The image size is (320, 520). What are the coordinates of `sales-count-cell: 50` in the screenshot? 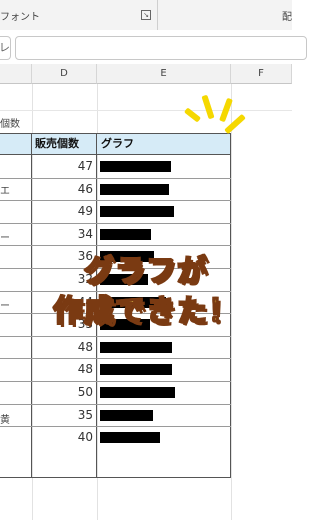 It's located at (62, 392).